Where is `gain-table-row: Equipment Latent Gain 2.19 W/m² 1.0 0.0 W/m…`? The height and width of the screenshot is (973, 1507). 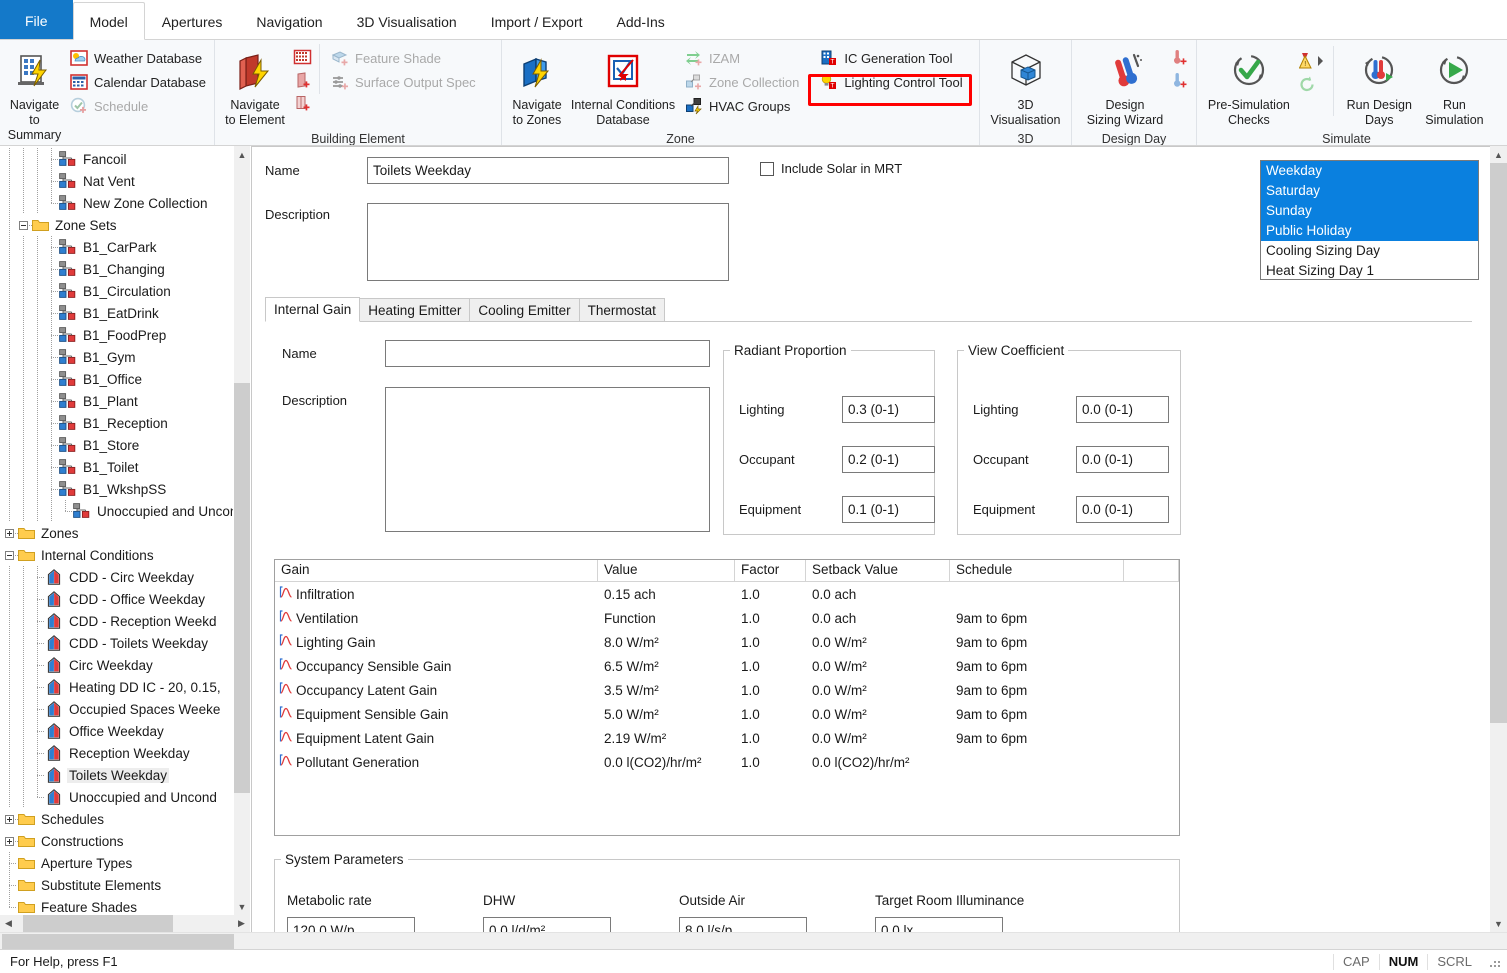 gain-table-row: Equipment Latent Gain 2.19 W/m² 1.0 0.0 W/m… is located at coordinates (727, 738).